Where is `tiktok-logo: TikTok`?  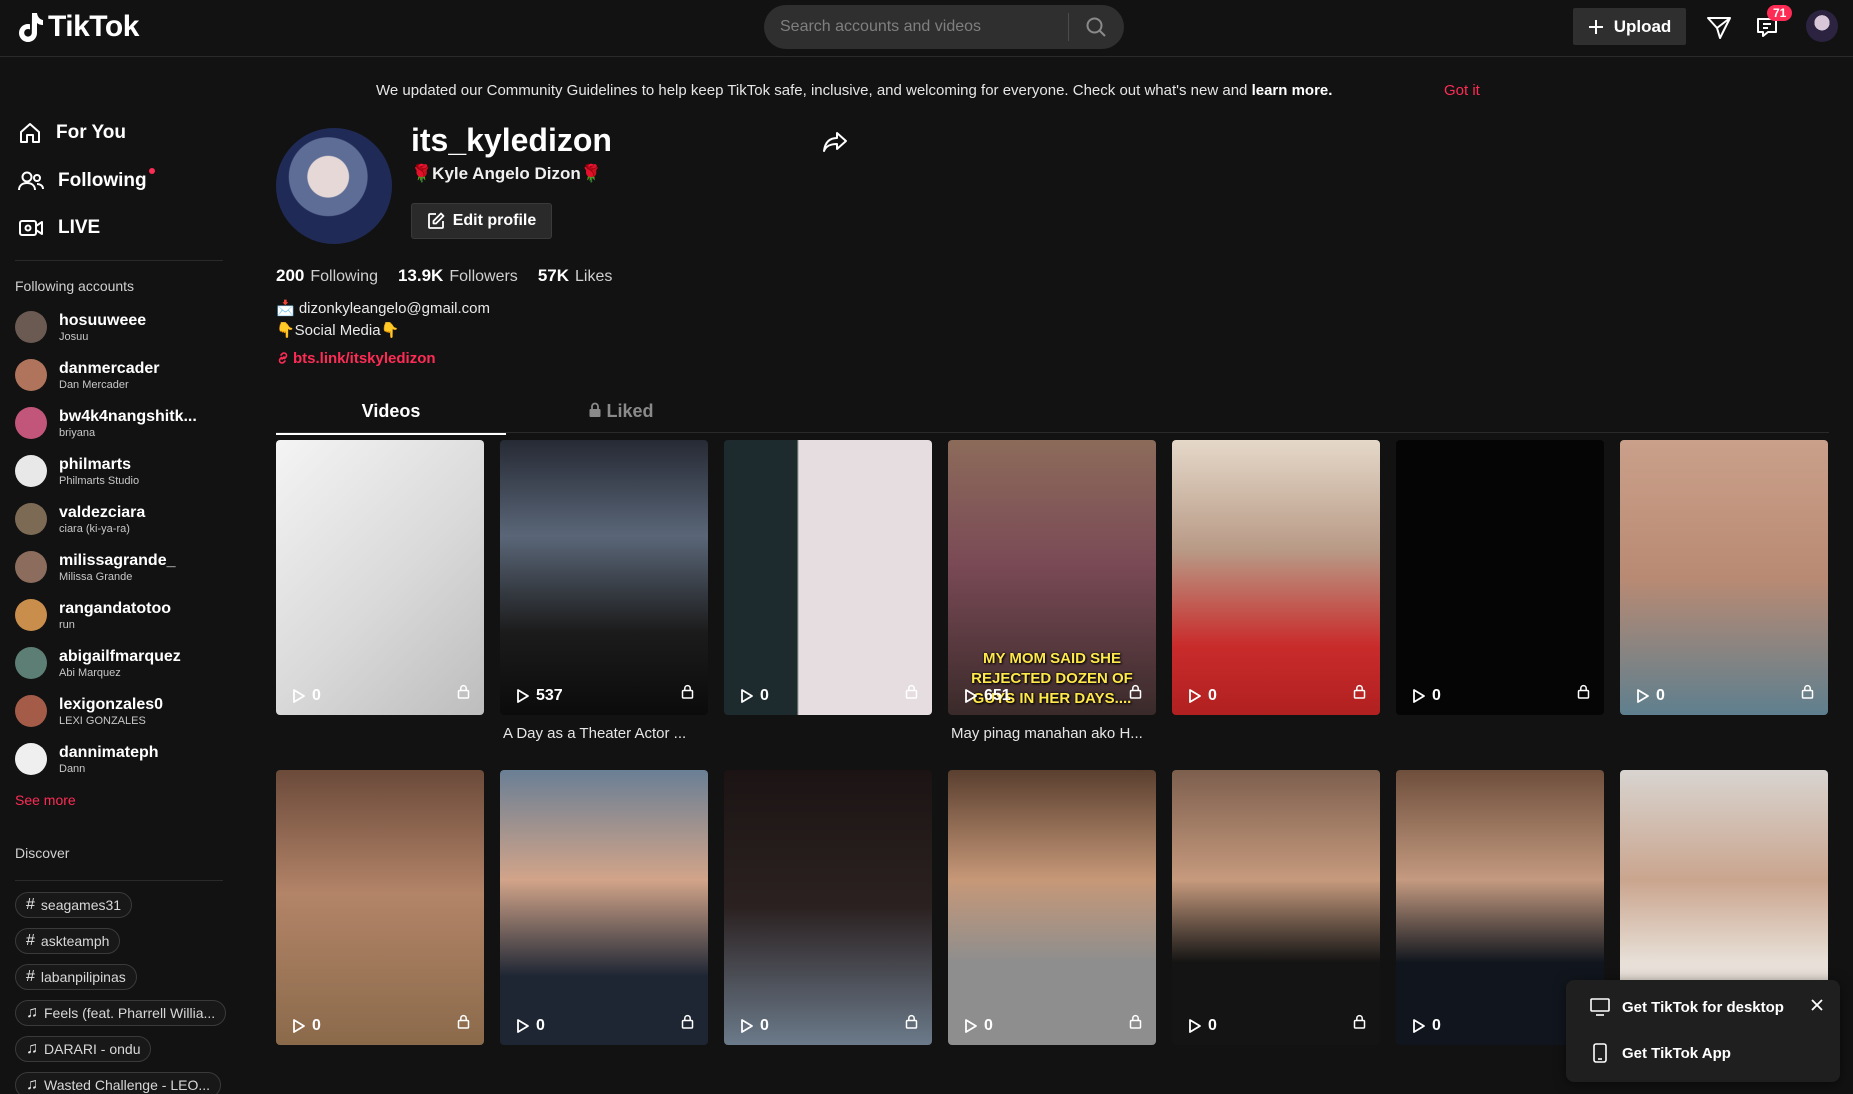
tiktok-logo: TikTok is located at coordinates (76, 27).